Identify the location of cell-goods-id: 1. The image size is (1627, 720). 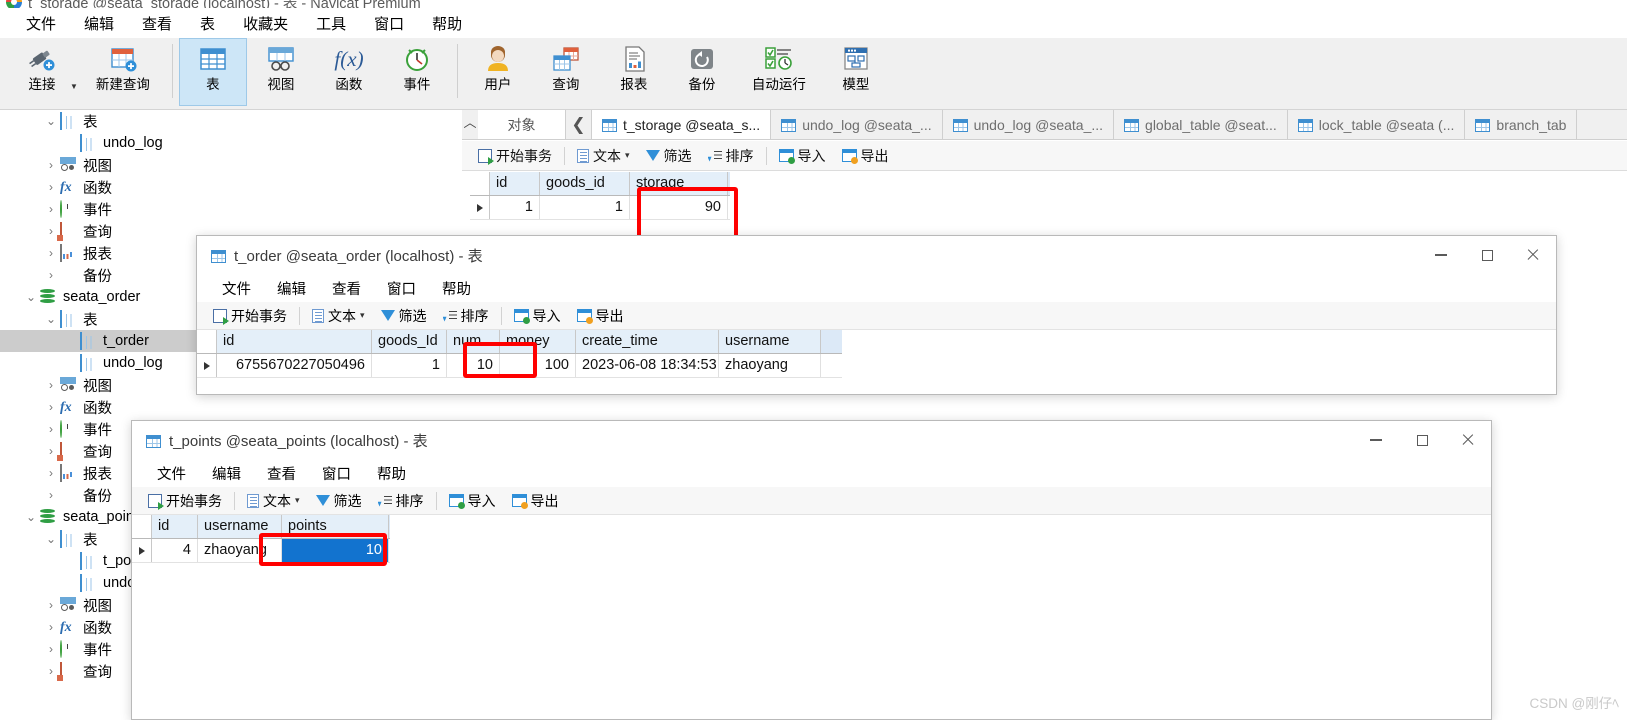
(585, 207).